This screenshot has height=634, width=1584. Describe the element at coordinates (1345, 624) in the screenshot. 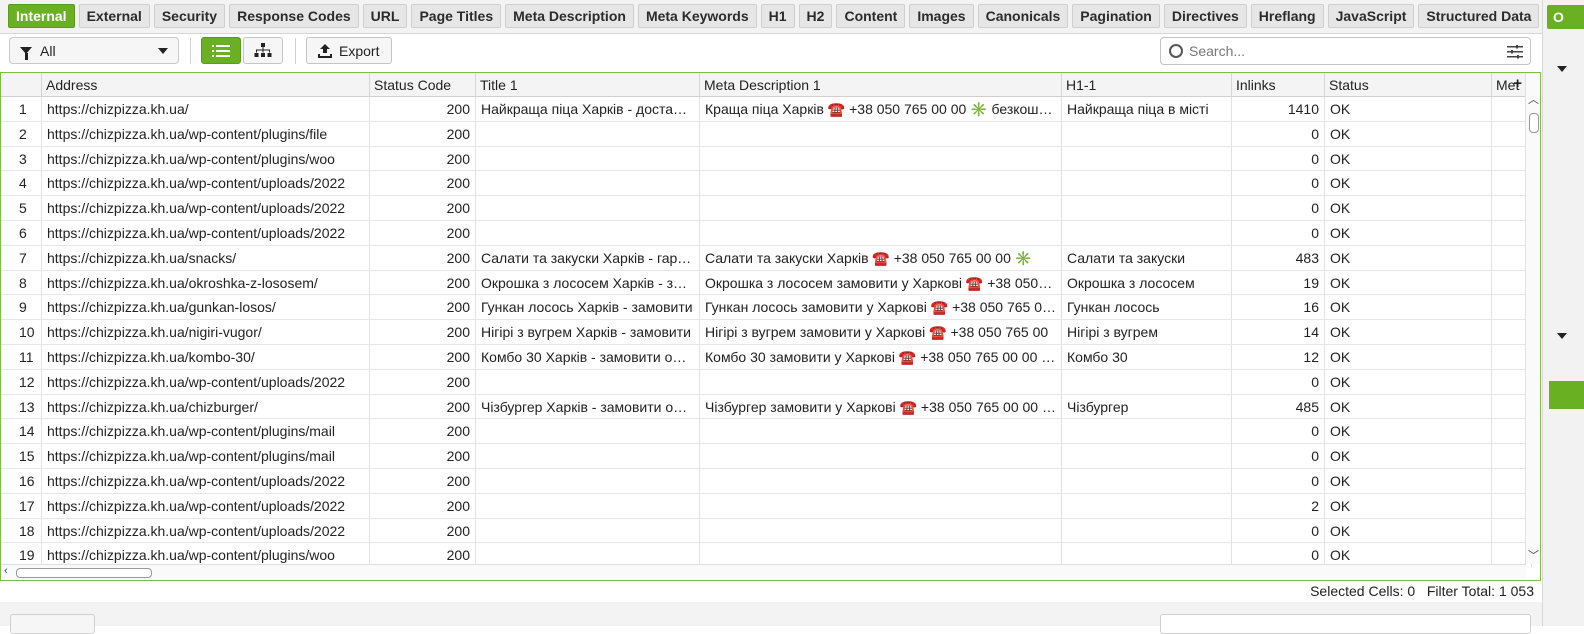

I see `lower-pane-search` at that location.